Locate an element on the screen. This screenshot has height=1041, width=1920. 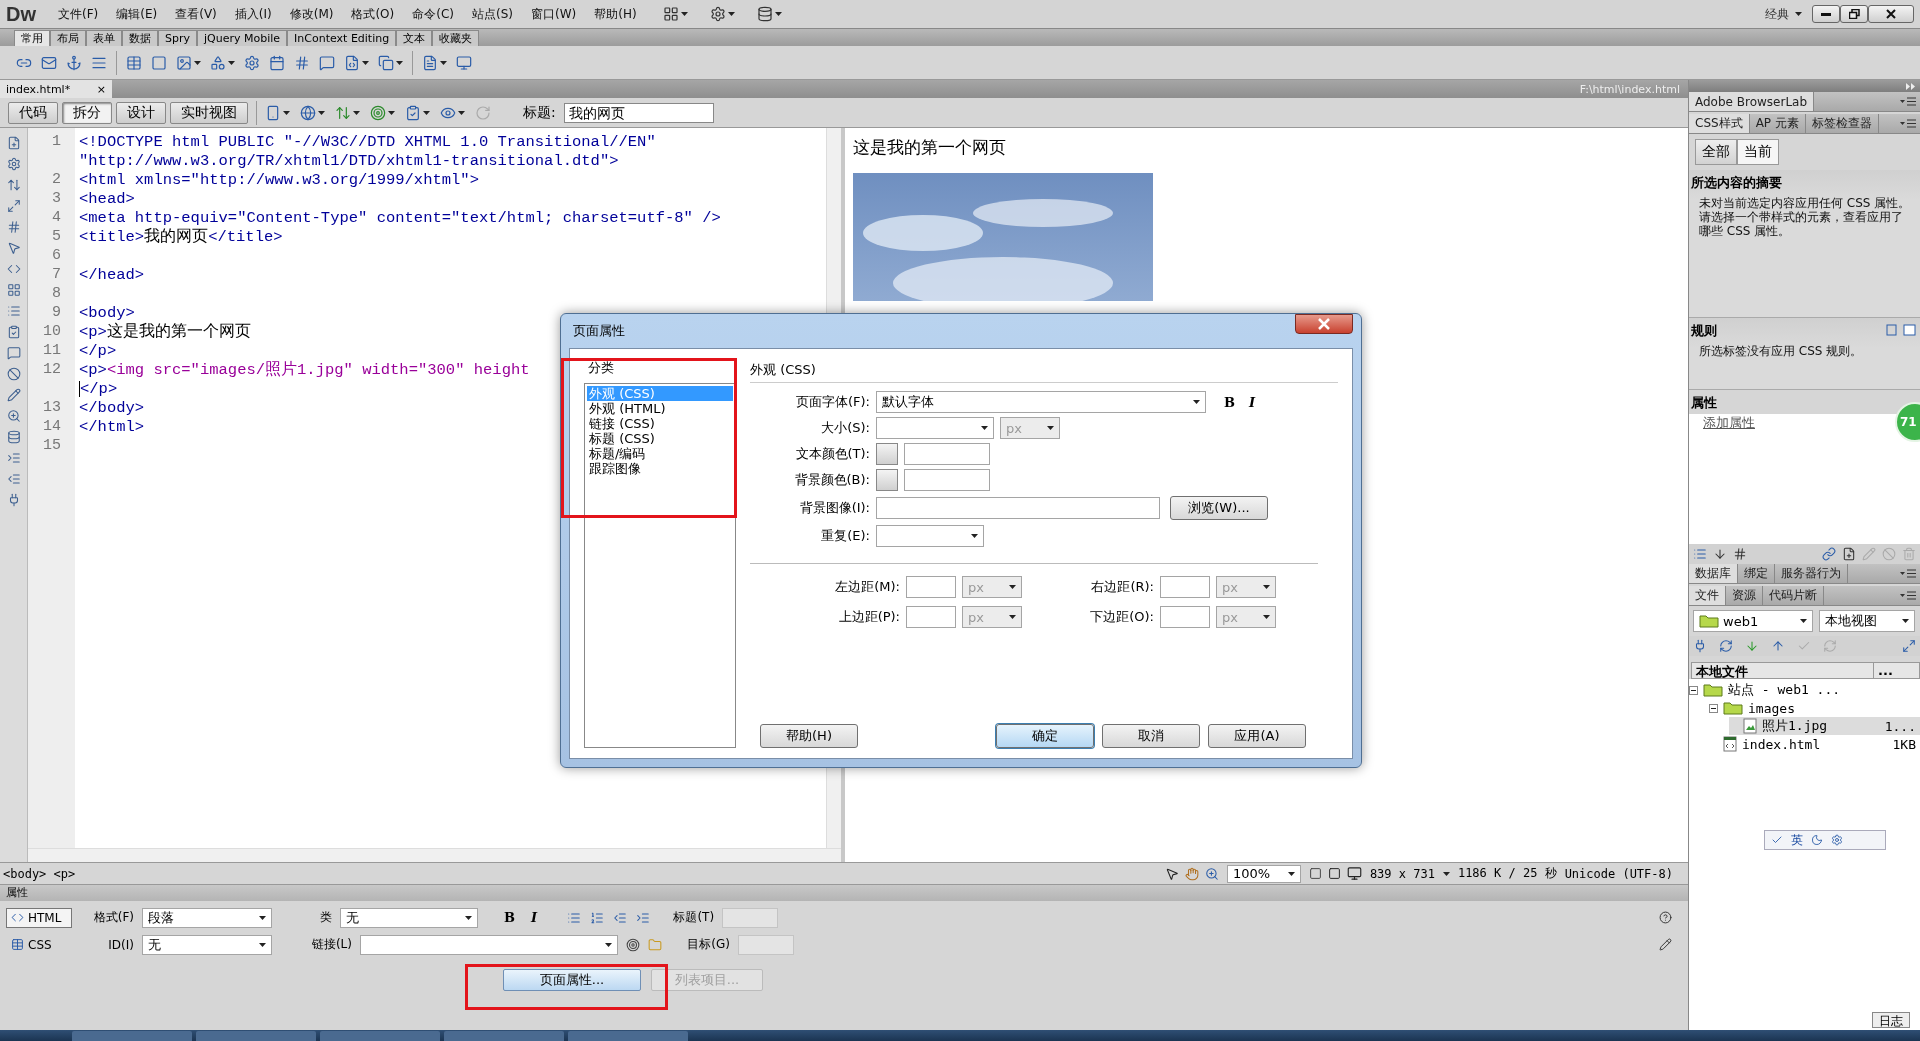
globe-icon is located at coordinates (308, 112).